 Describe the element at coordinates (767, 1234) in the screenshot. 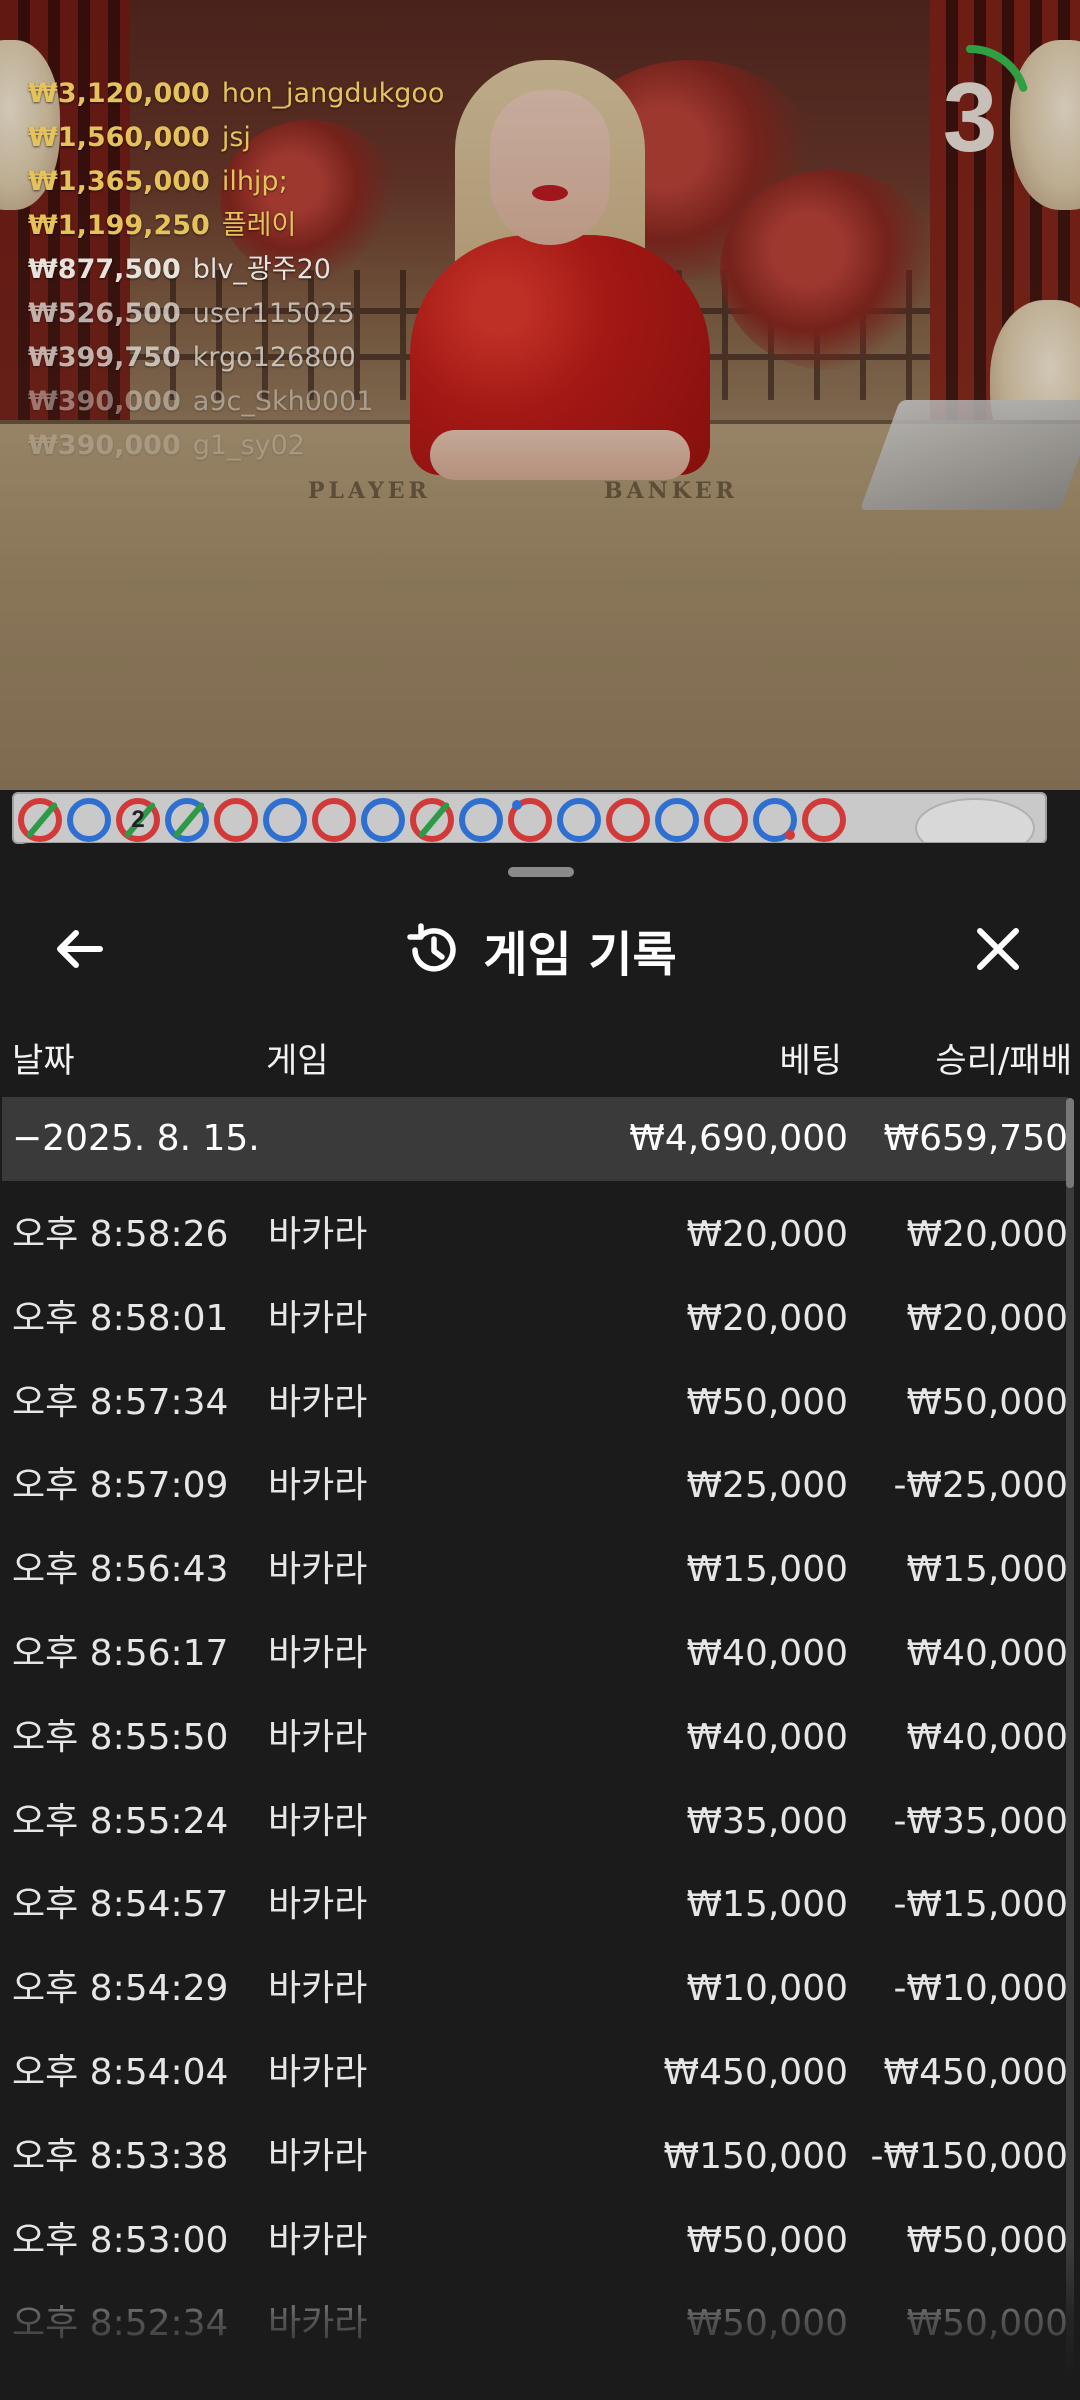

I see `row-bet: ₩20,000` at that location.